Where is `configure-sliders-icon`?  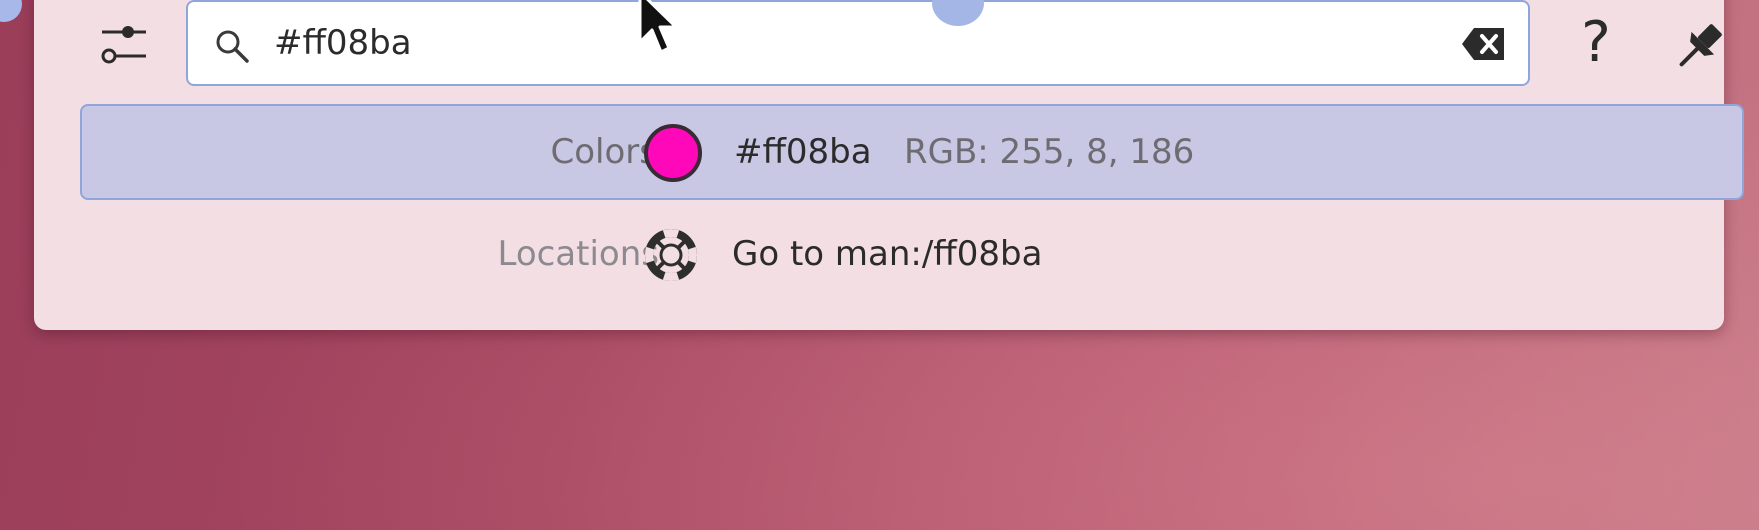
configure-sliders-icon is located at coordinates (123, 45).